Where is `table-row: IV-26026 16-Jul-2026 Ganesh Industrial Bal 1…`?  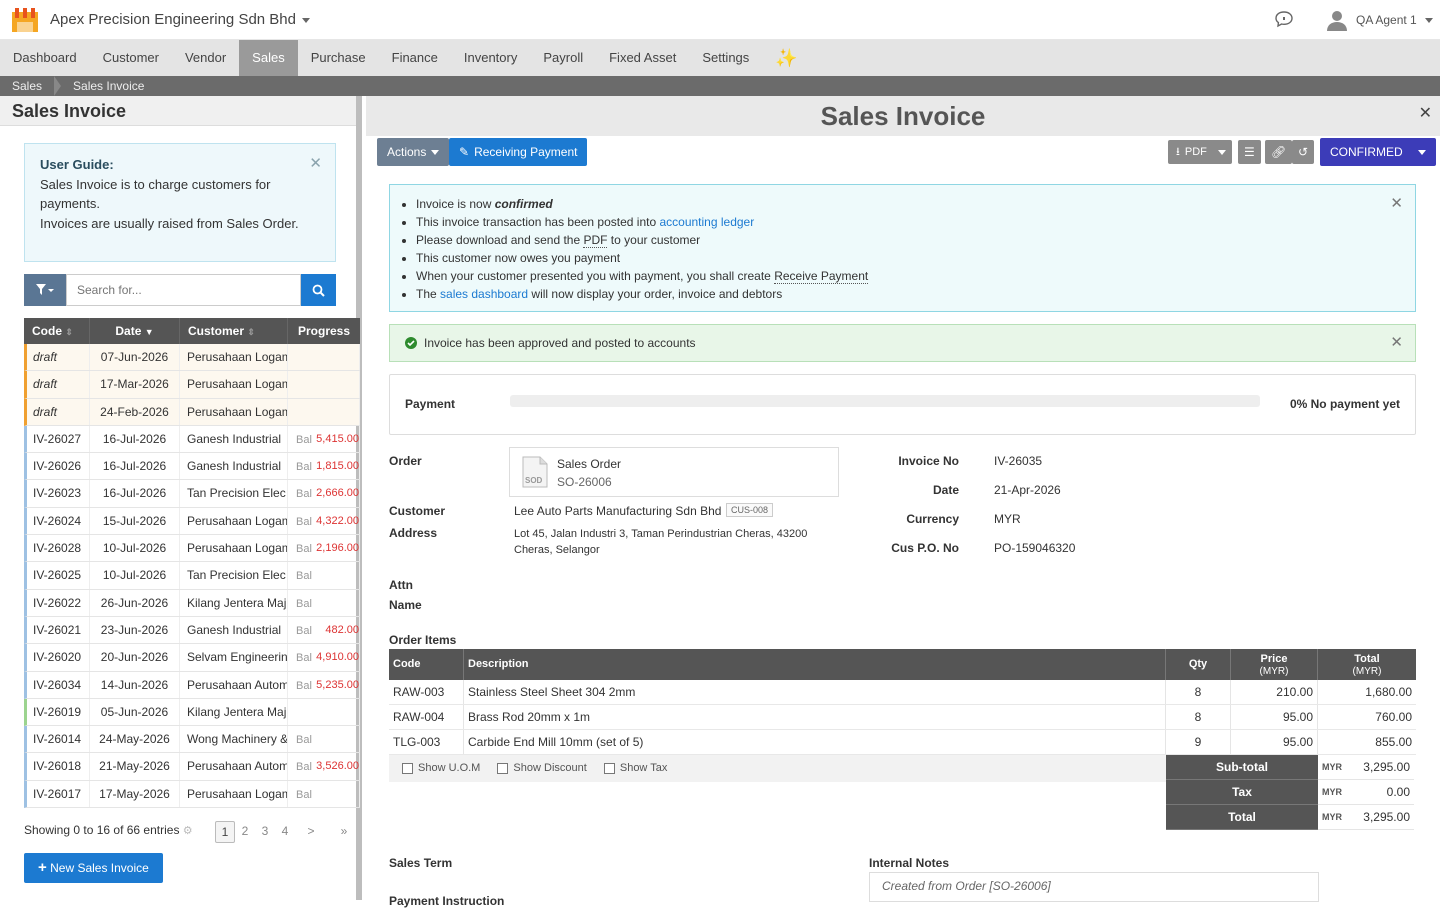
table-row: IV-26026 16-Jul-2026 Ganesh Industrial Bal 1… is located at coordinates (192, 467).